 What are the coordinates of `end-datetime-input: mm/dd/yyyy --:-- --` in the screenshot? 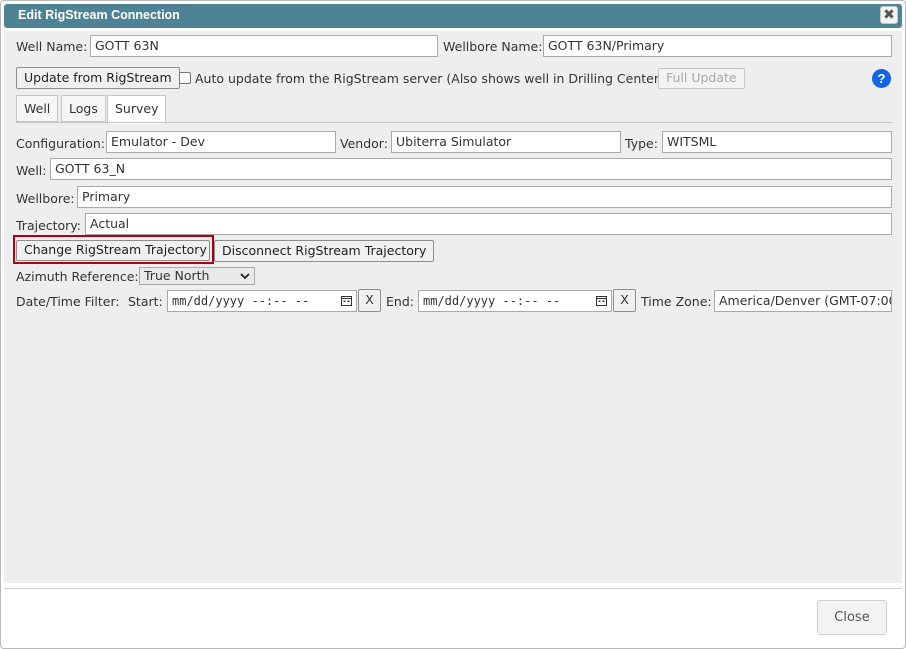 It's located at (515, 301).